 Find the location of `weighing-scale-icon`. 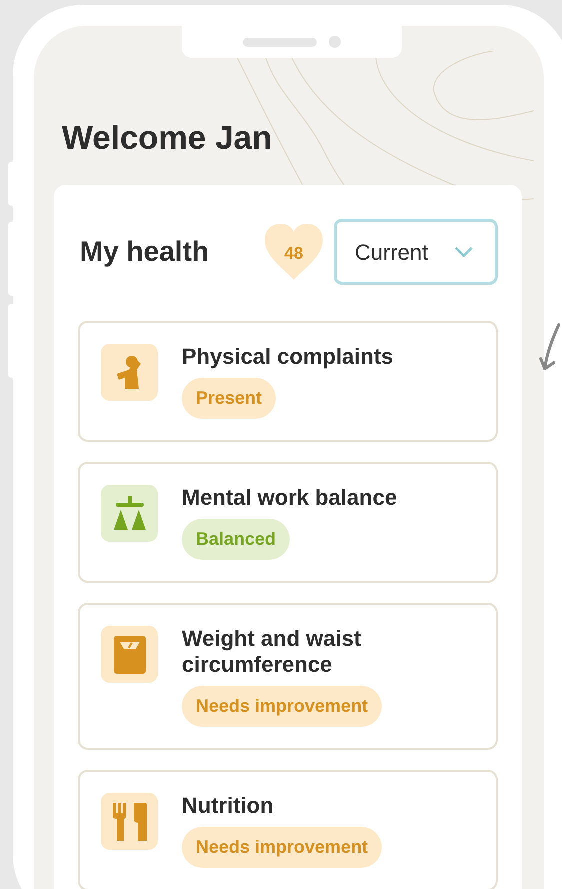

weighing-scale-icon is located at coordinates (130, 655).